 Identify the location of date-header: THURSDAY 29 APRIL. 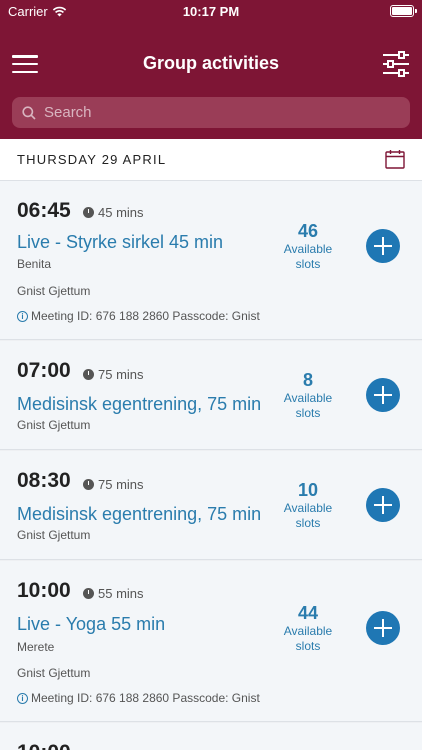
(211, 160).